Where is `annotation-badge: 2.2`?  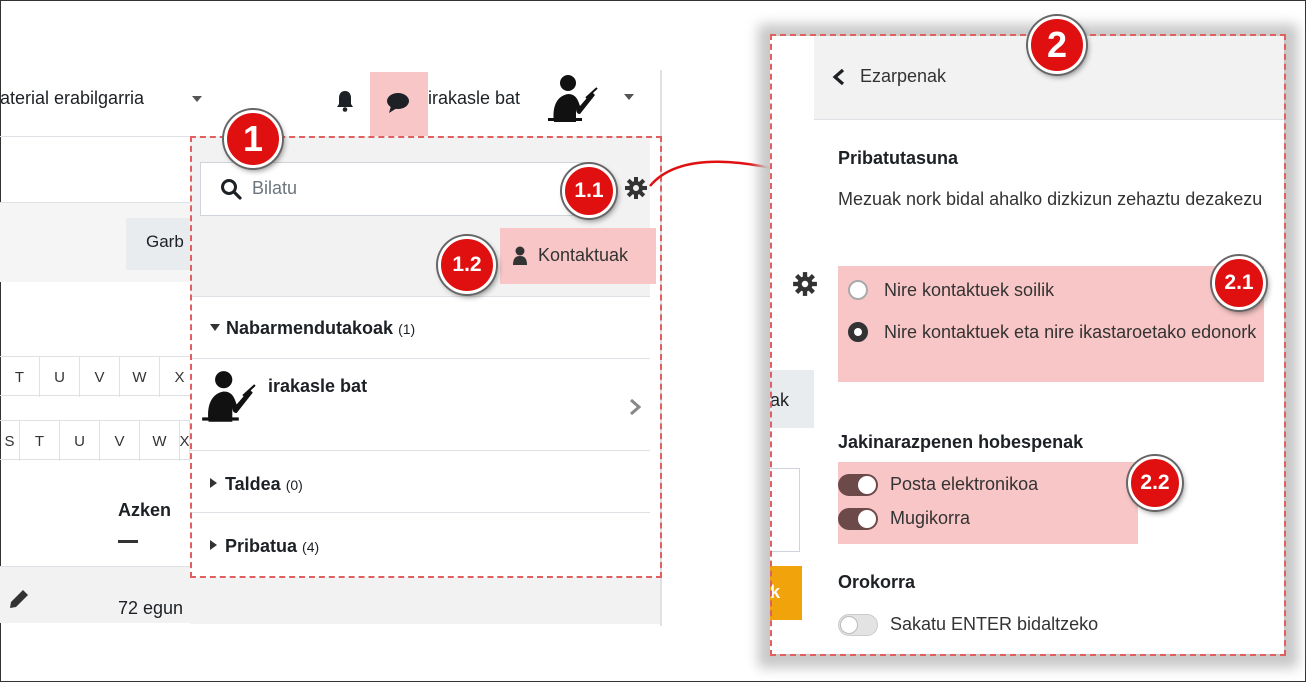 annotation-badge: 2.2 is located at coordinates (1155, 483).